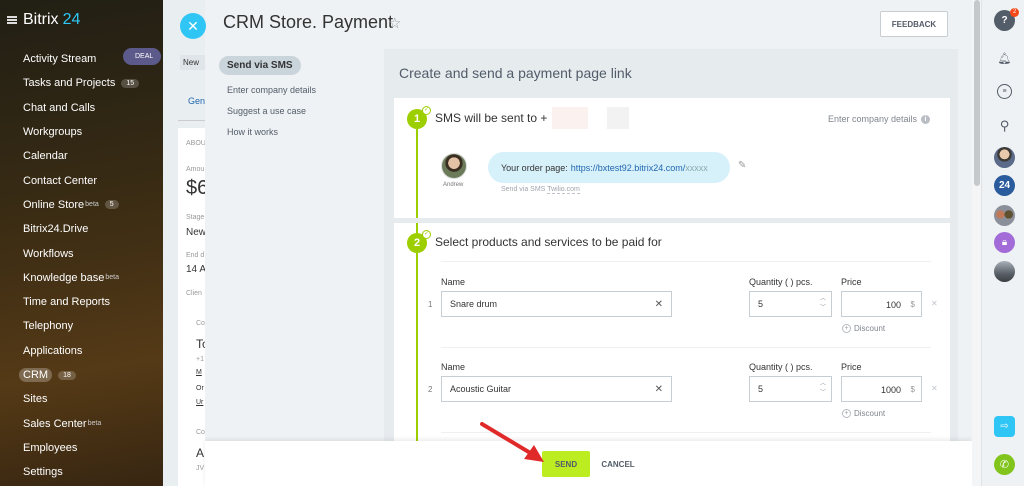 This screenshot has height=486, width=1024. Describe the element at coordinates (36, 375) in the screenshot. I see `sidebar-item-label: CRM` at that location.